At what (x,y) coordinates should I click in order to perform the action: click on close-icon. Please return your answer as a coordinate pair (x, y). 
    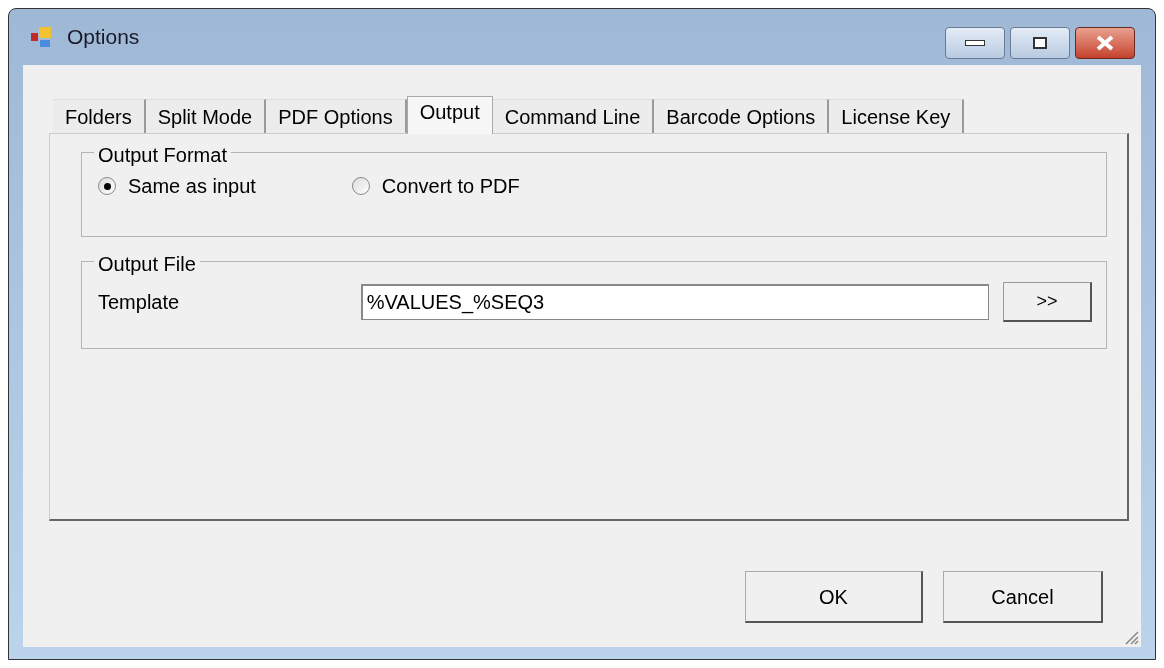
    Looking at the image, I should click on (1105, 43).